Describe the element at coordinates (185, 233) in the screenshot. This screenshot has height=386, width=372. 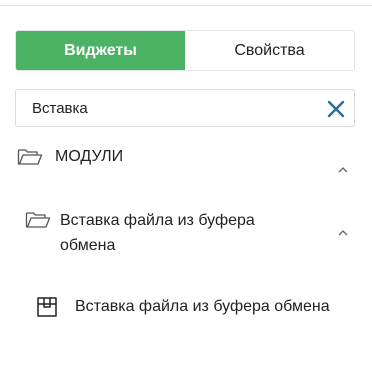
I see `tree-subgroup-label: Вставка файла из буфера обмена` at that location.